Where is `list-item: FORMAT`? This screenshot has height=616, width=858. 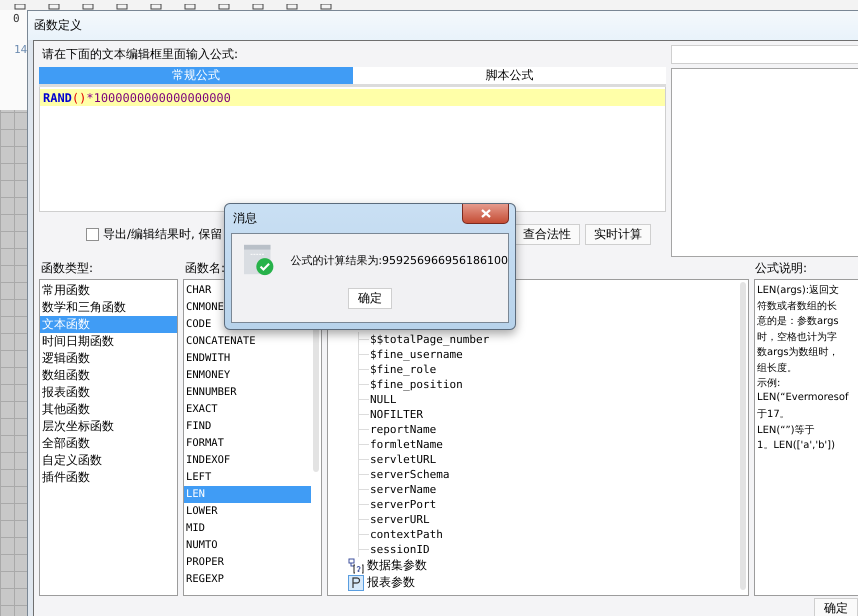 list-item: FORMAT is located at coordinates (247, 443).